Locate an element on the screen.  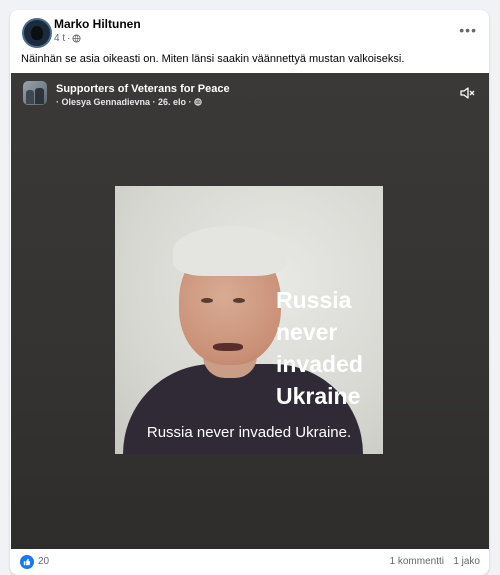
speaker-muted-icon is located at coordinates (467, 93).